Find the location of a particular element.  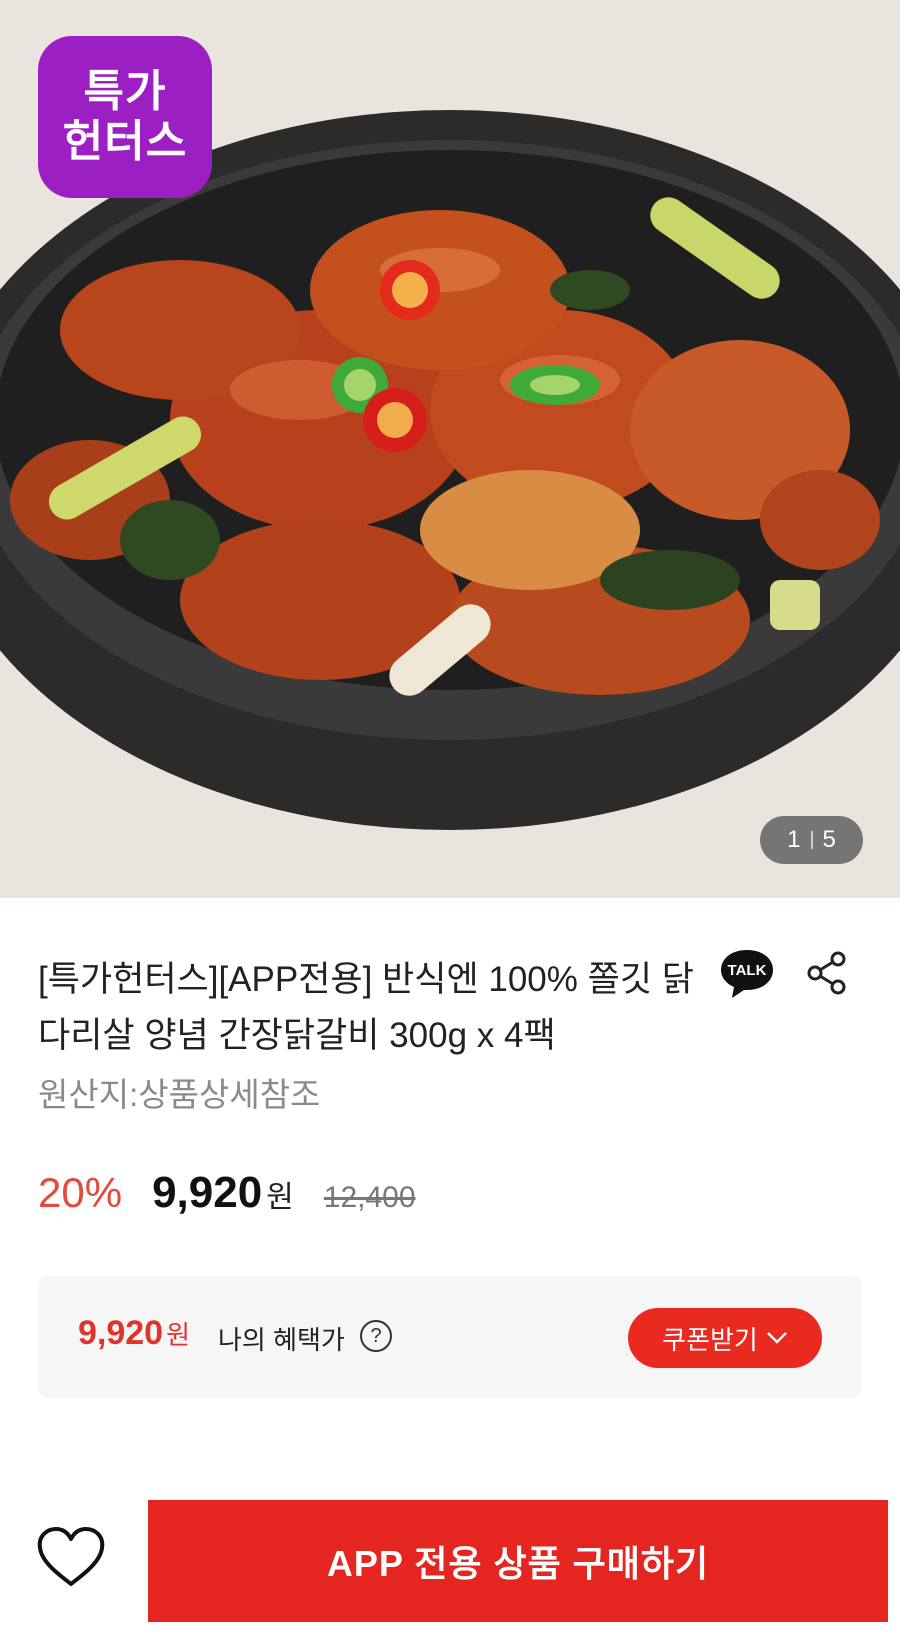

counter-current: 1 is located at coordinates (794, 839).